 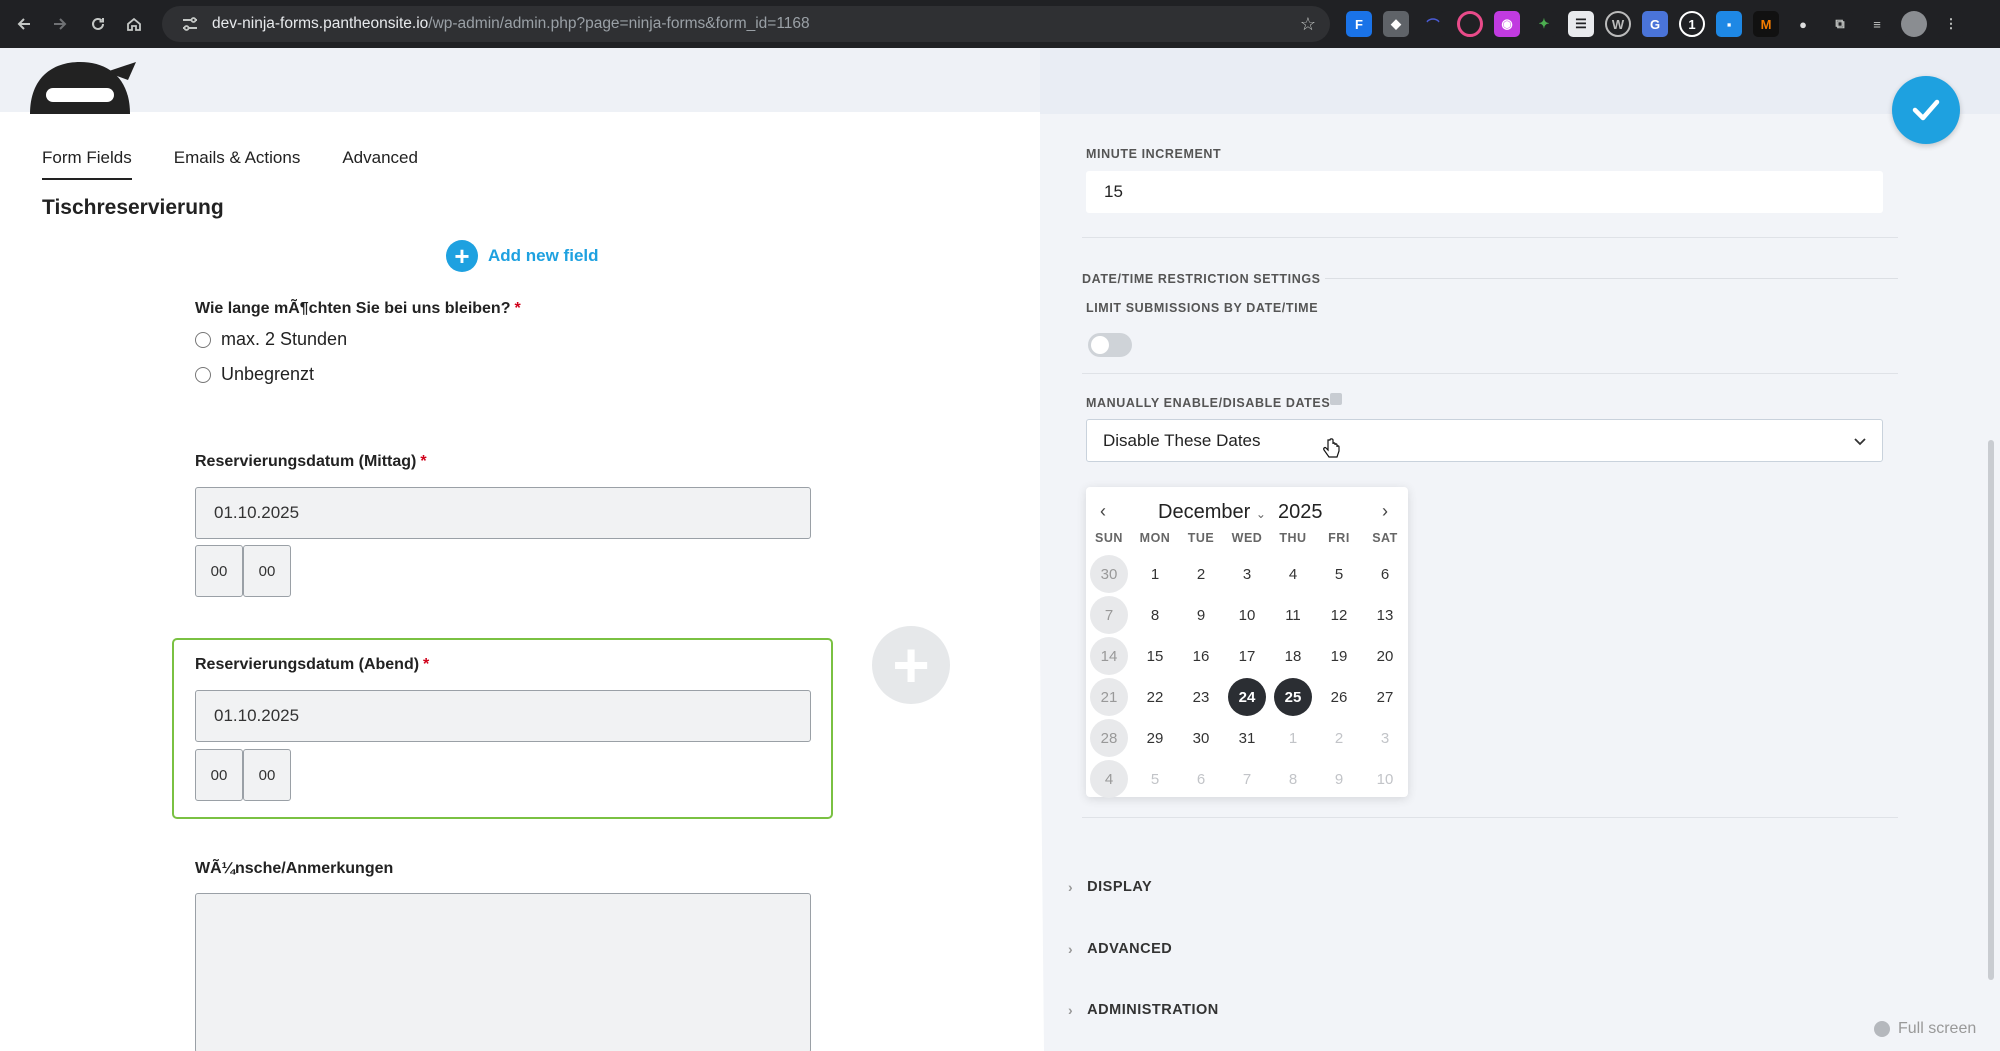 I want to click on extension-icon: M, so click(x=1766, y=24).